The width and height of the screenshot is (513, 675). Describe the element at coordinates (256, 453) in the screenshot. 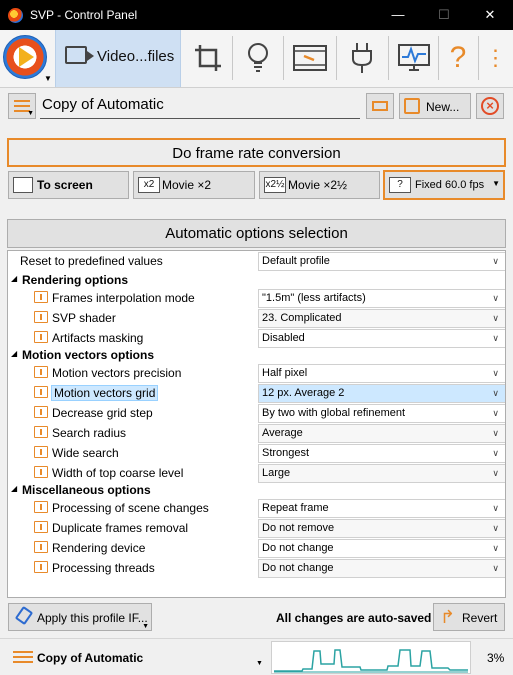

I see `option-row: Wide search Strongest ∨` at that location.